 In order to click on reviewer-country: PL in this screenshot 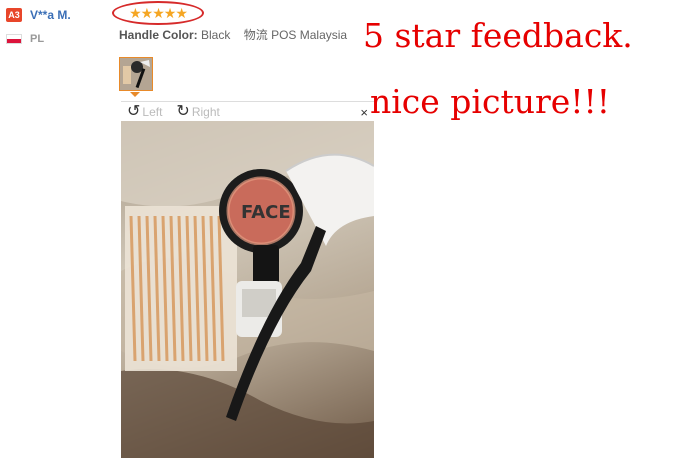, I will do `click(37, 39)`.